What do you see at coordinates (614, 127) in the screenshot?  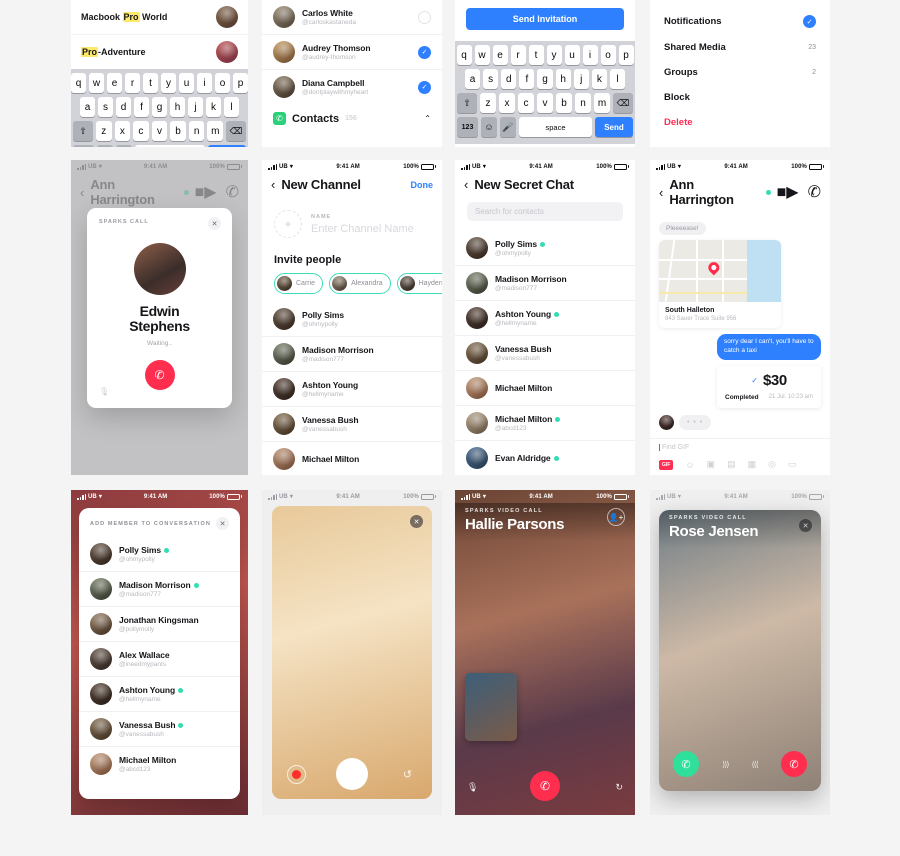 I see `send-key: Send` at bounding box center [614, 127].